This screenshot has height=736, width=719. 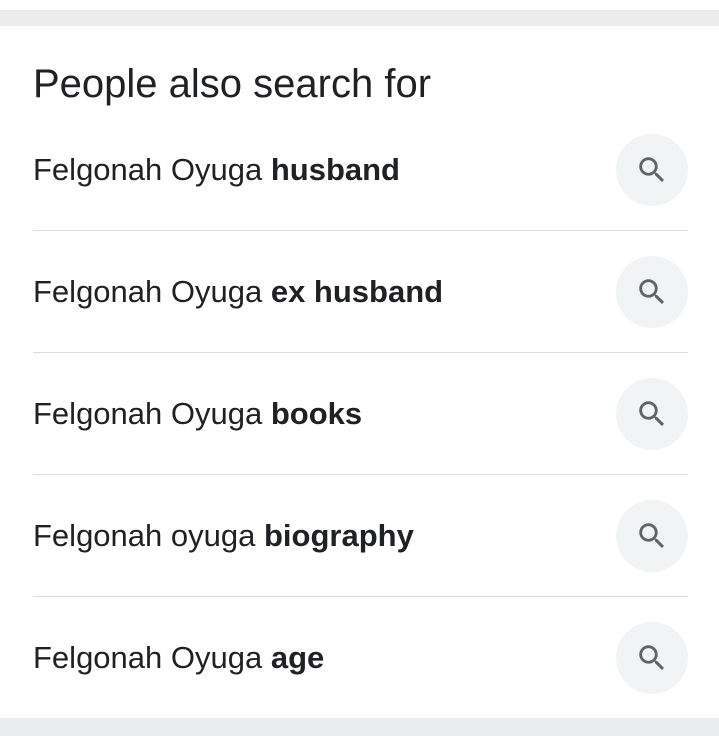 What do you see at coordinates (232, 84) in the screenshot?
I see `section-title: People also search for` at bounding box center [232, 84].